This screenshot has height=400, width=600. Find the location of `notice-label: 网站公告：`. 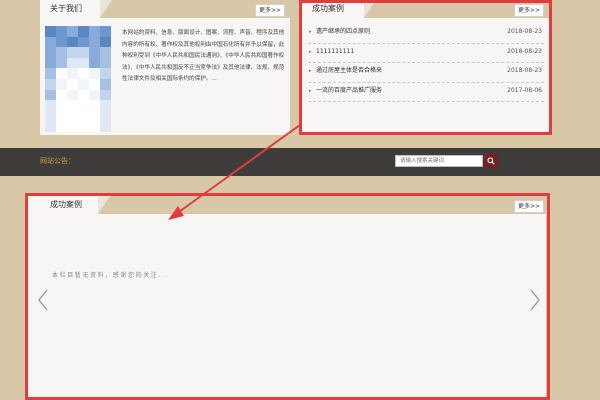

notice-label: 网站公告： is located at coordinates (57, 161).